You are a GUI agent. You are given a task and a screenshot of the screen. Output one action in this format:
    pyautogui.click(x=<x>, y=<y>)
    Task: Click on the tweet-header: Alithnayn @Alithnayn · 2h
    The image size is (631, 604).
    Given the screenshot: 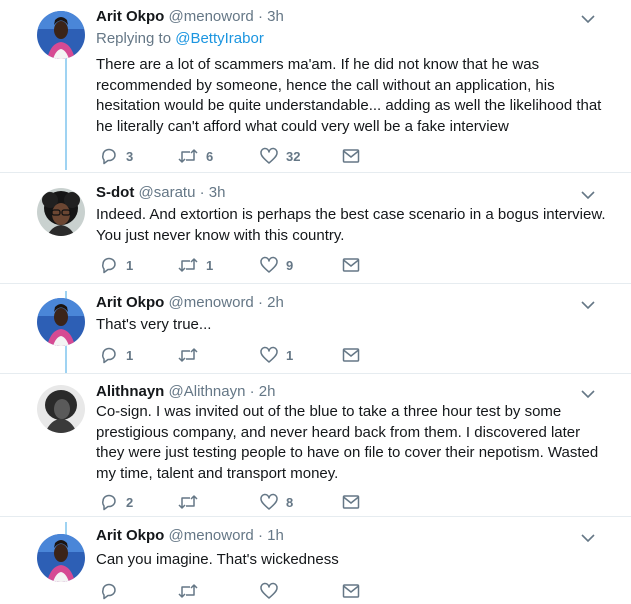 What is the action you would take?
    pyautogui.click(x=185, y=392)
    